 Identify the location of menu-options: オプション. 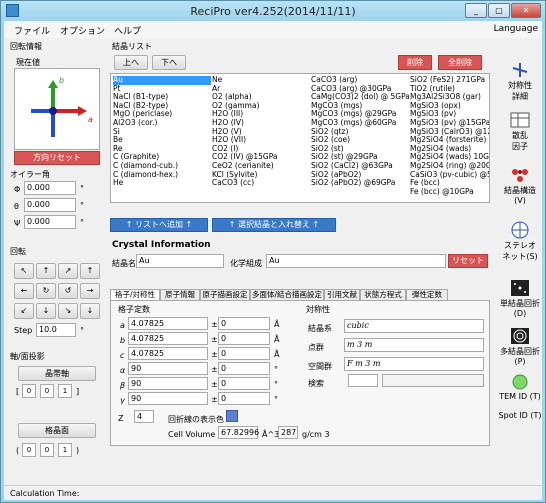
(82, 30).